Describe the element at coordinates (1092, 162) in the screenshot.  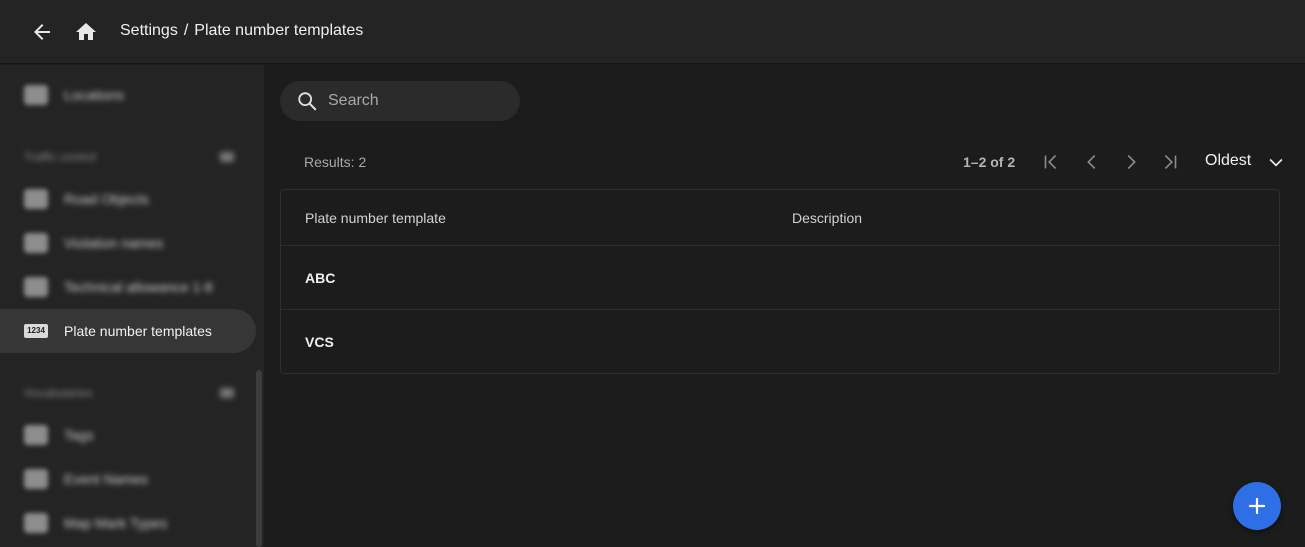
I see `previous-page-icon` at that location.